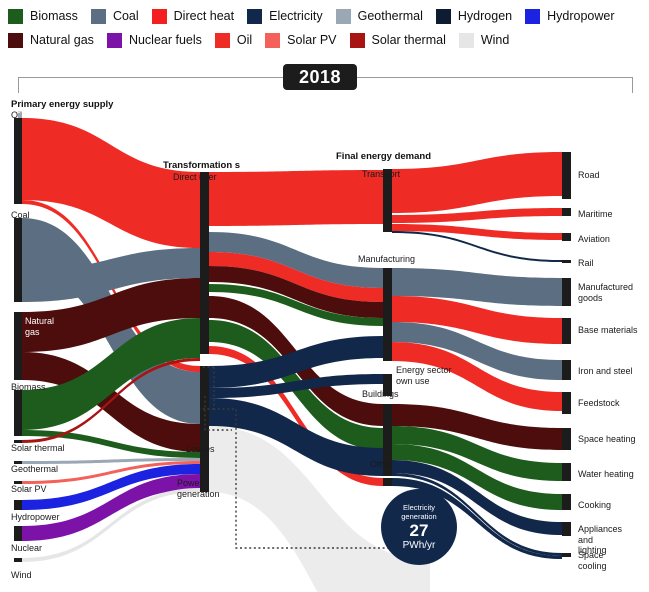 The height and width of the screenshot is (592, 649). I want to click on node-label-oil: Oil, so click(16, 115).